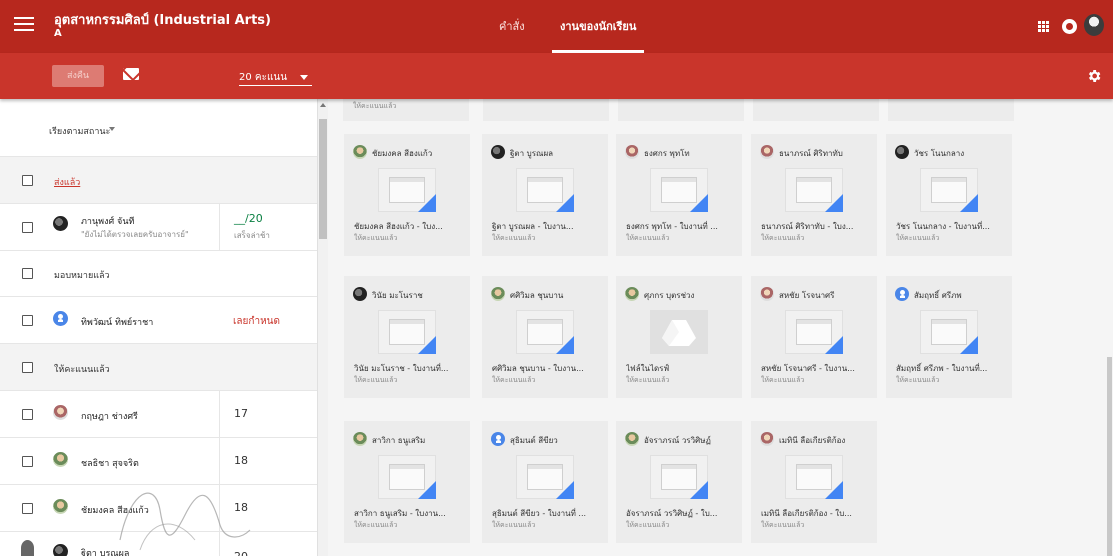  I want to click on grade-value: 17, so click(241, 413).